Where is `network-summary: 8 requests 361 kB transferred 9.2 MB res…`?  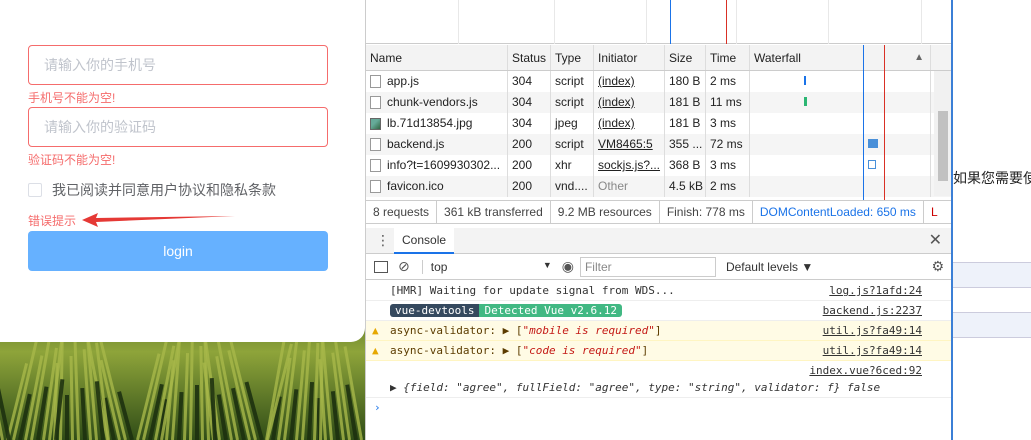
network-summary: 8 requests 361 kB transferred 9.2 MB res… is located at coordinates (659, 212).